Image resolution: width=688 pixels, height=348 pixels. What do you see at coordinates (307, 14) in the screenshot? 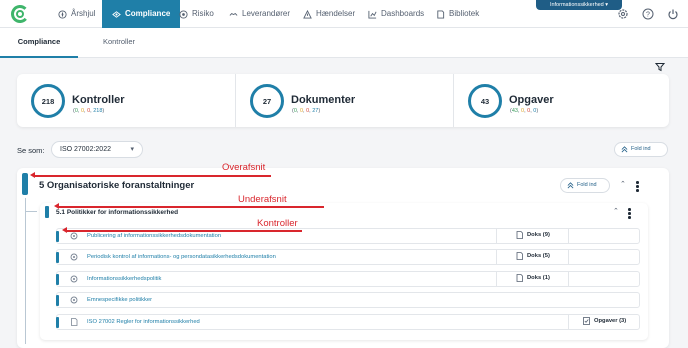
I see `warning-icon` at bounding box center [307, 14].